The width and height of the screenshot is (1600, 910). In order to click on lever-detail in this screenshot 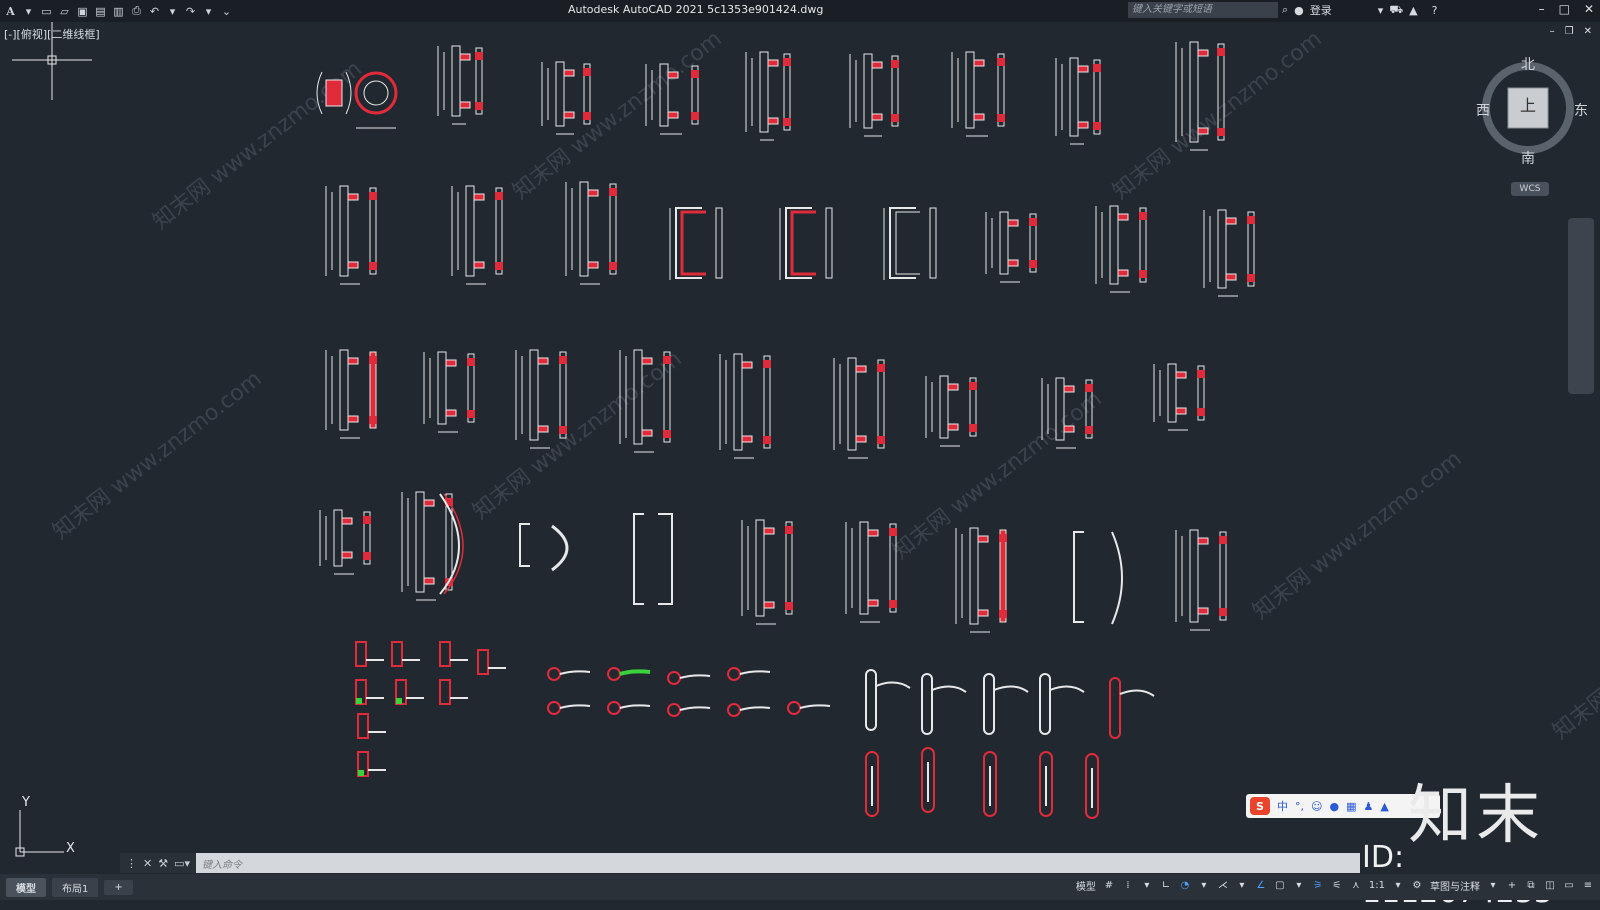, I will do `click(399, 701)`.